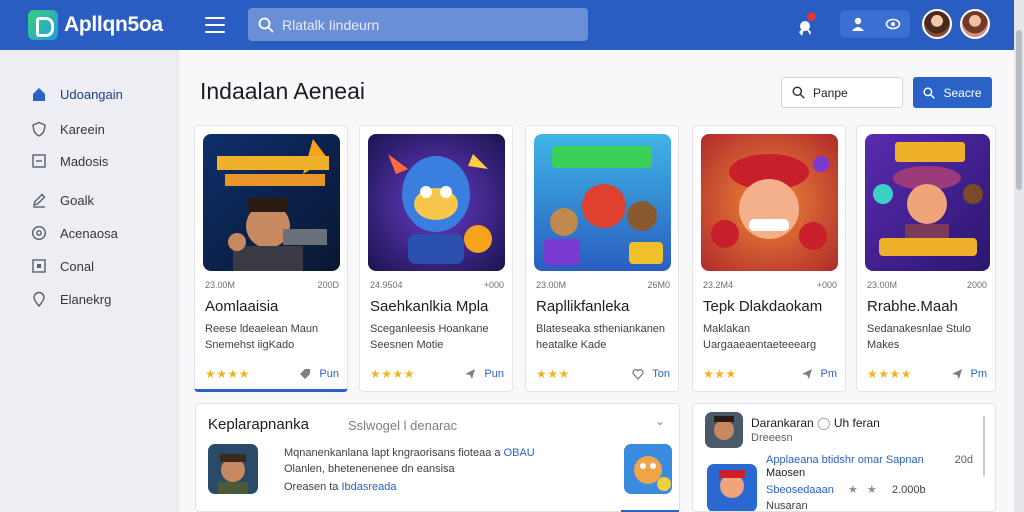  I want to click on rating-stars: ★ ★, so click(864, 490).